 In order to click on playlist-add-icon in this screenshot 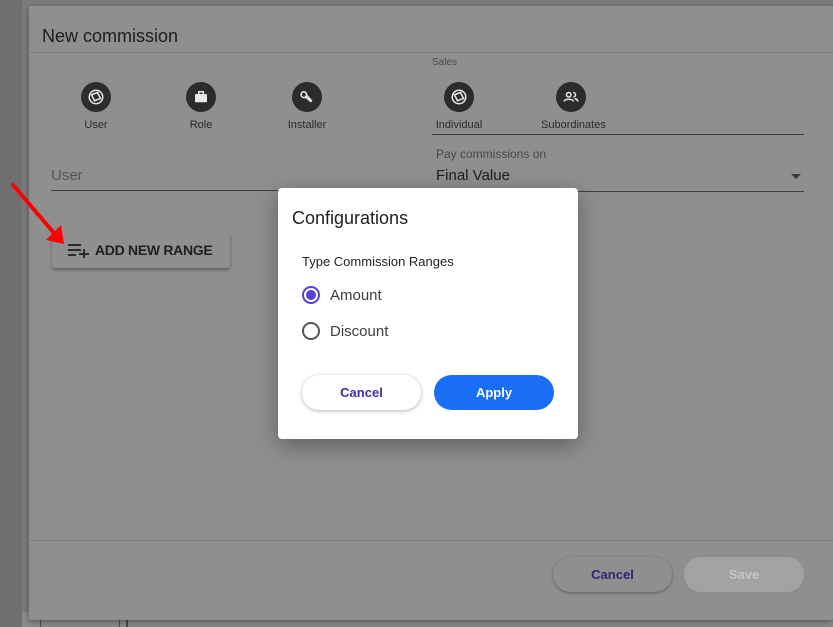, I will do `click(78, 251)`.